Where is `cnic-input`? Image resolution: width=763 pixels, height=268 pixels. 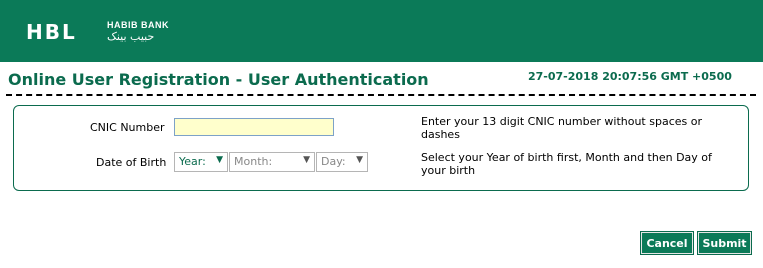
cnic-input is located at coordinates (254, 127).